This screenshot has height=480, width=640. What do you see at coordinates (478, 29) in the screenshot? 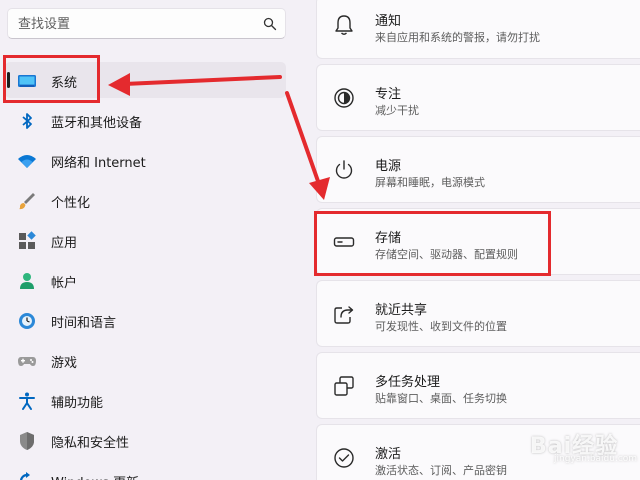
I see `settings-card-notifications: 通知 来自应用和系统的警报，请勿打扰` at bounding box center [478, 29].